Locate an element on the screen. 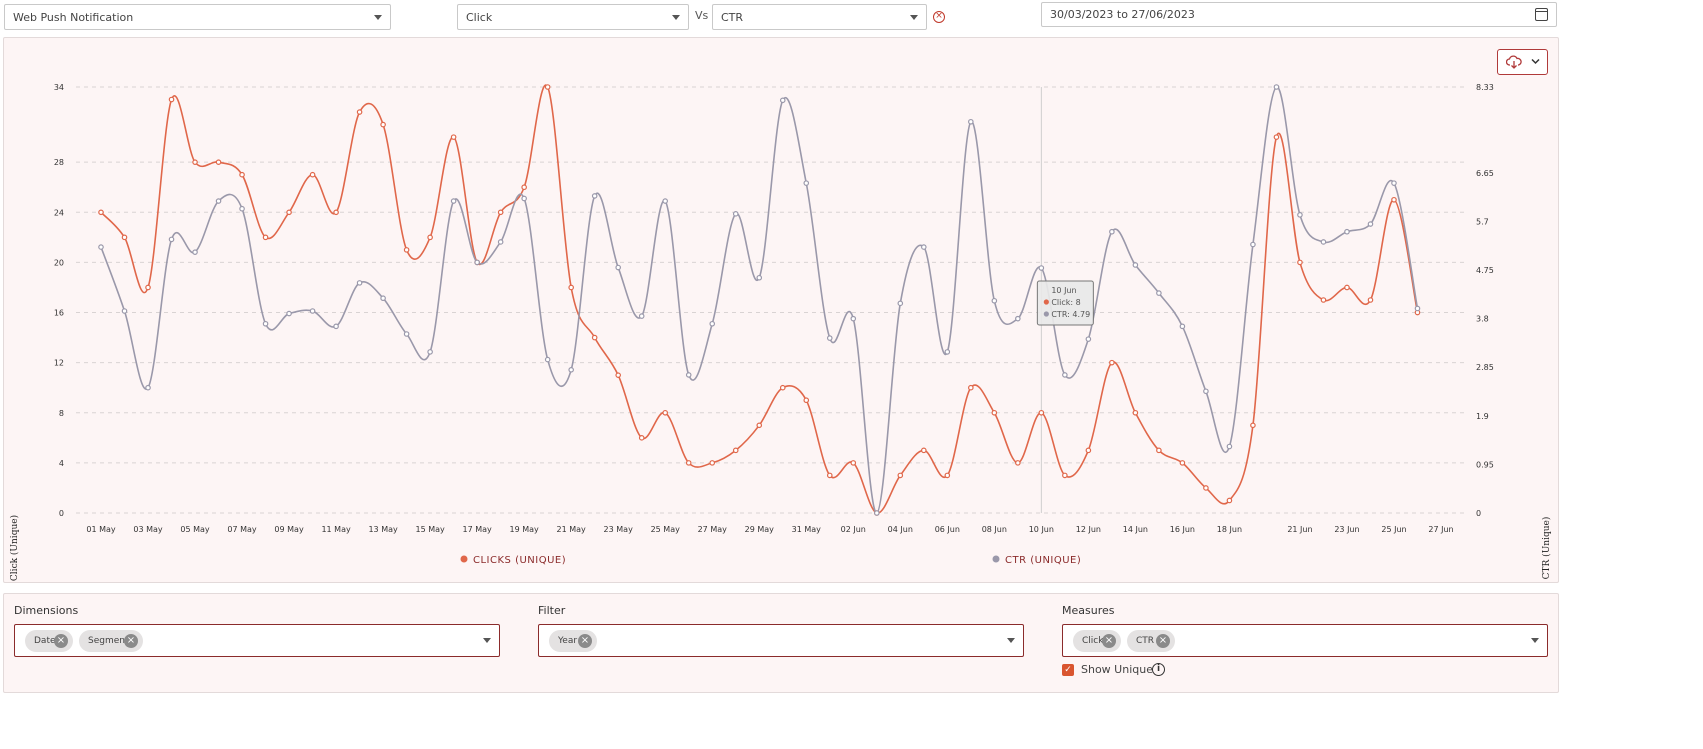 Image resolution: width=1703 pixels, height=749 pixels. legend-item-ctr: CTR (UNIQUE) is located at coordinates (1037, 560).